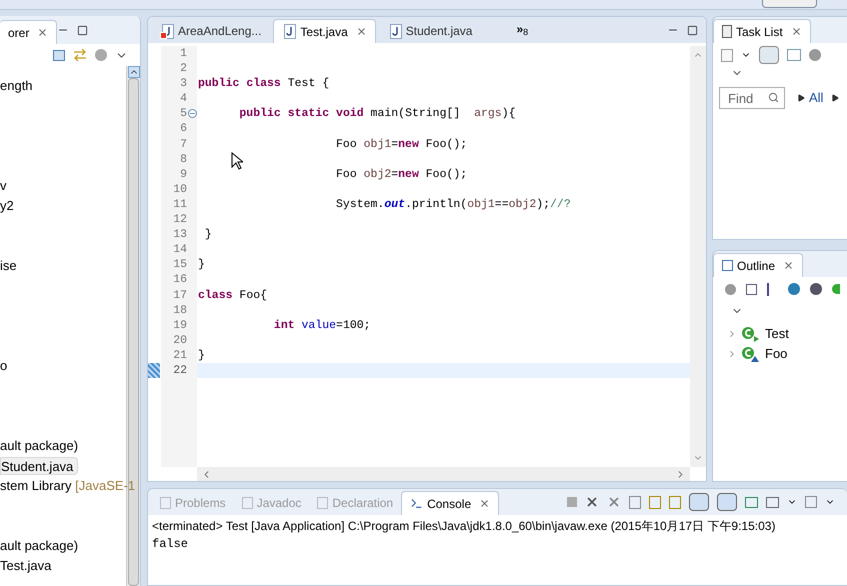 The image size is (847, 586). I want to click on outline-item: Foo, so click(787, 354).